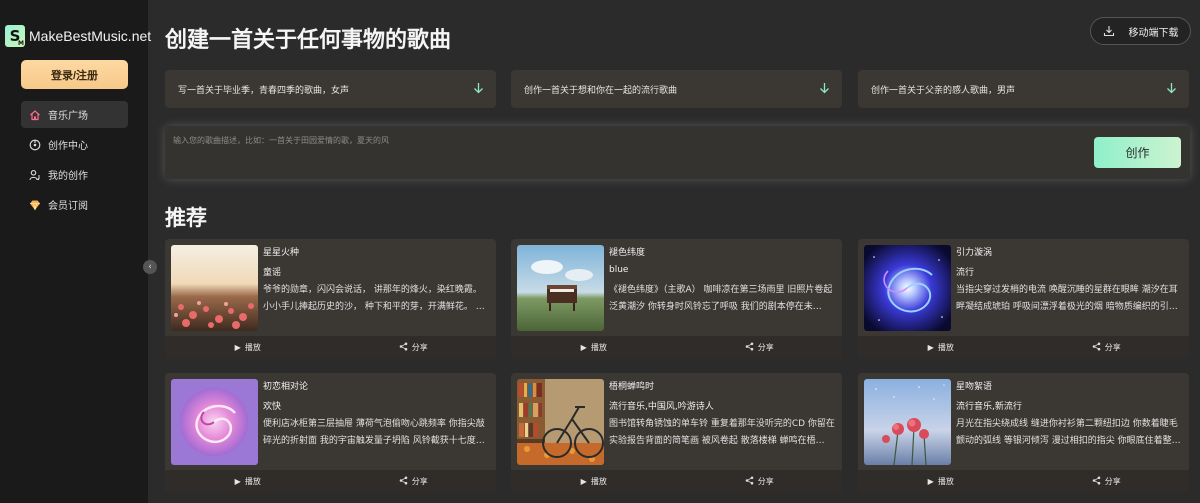  I want to click on sidebar-item-label: 会员订阅, so click(68, 206).